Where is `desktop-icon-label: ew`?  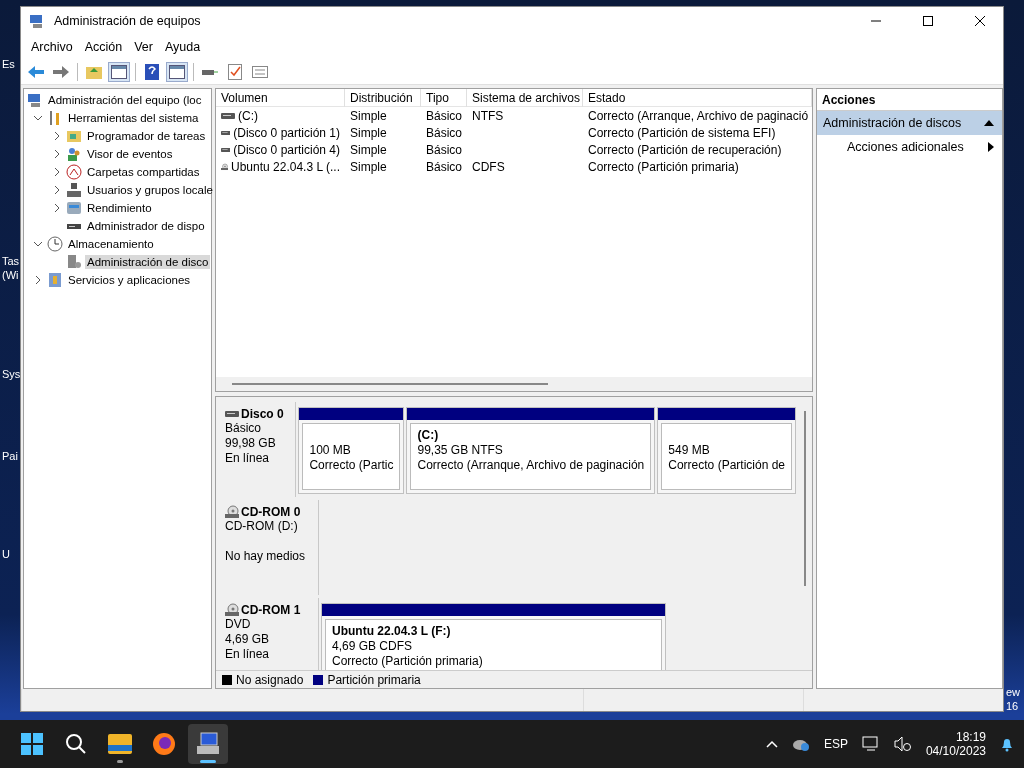
desktop-icon-label: ew is located at coordinates (1013, 692).